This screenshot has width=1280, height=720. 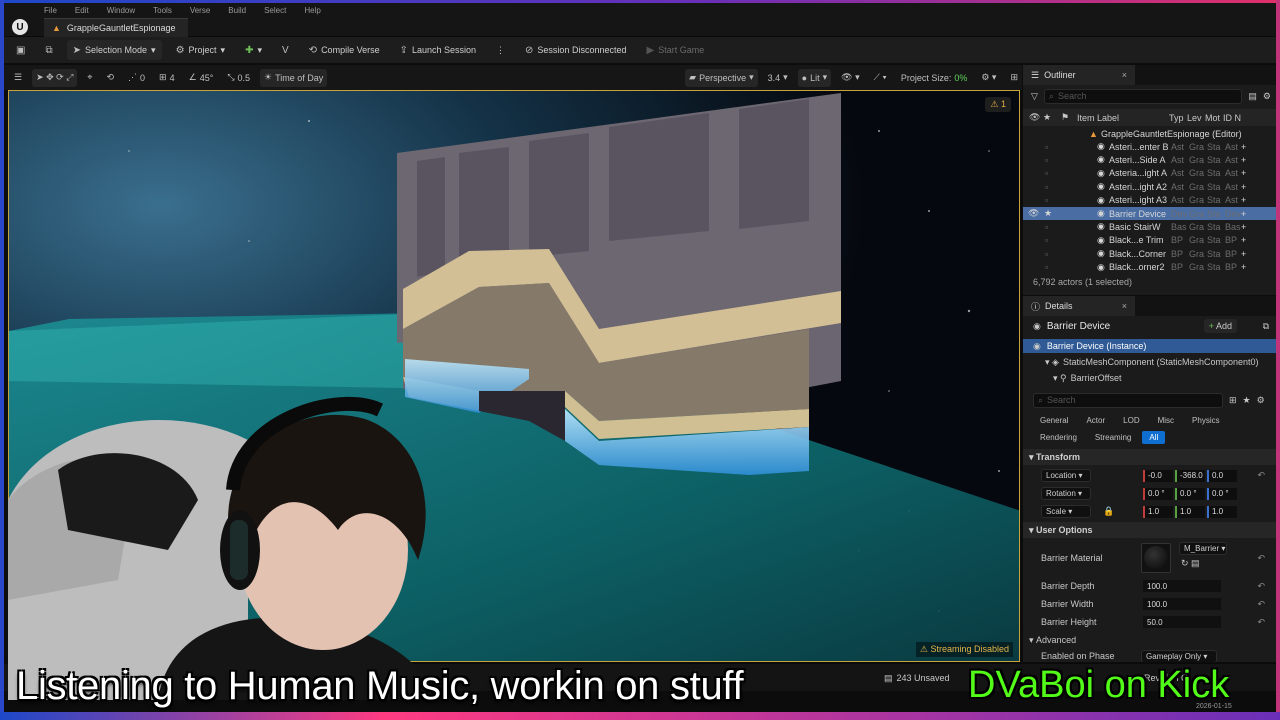 I want to click on blueprint-icon: ⧉, so click(x=1266, y=326).